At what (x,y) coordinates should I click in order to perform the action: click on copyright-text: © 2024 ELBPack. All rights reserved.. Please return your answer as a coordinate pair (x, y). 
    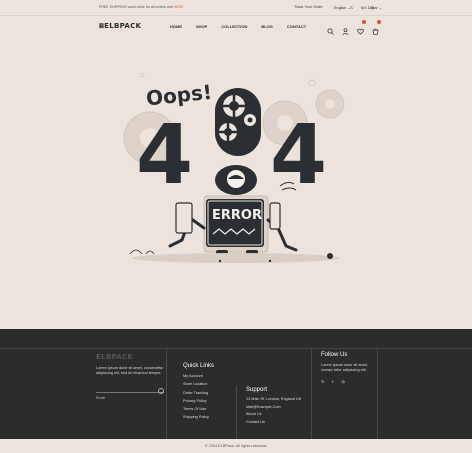
    Looking at the image, I should click on (236, 446).